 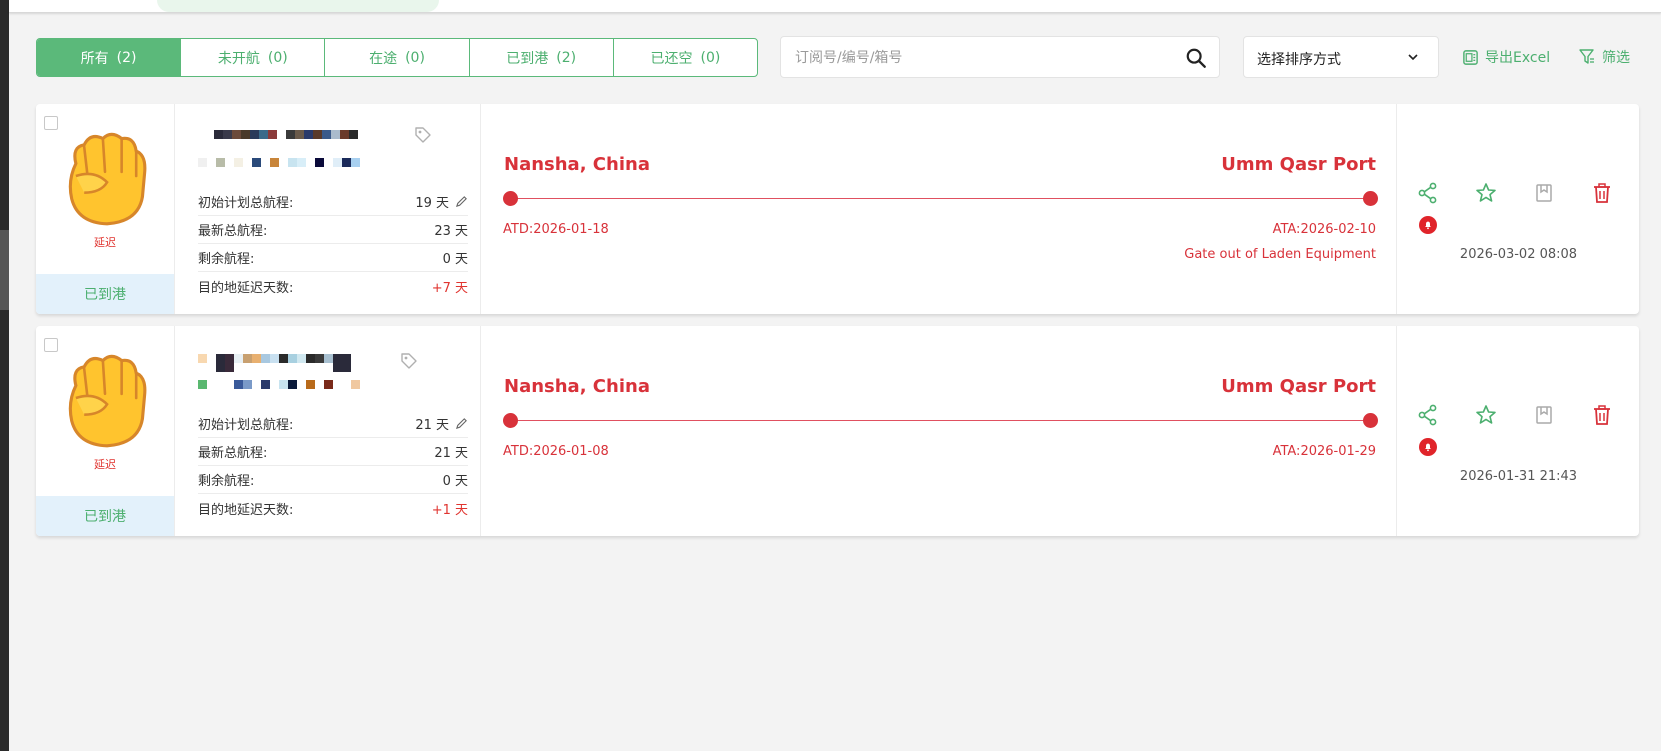 I want to click on tab-arrived: 已到港 (2), so click(x=542, y=57).